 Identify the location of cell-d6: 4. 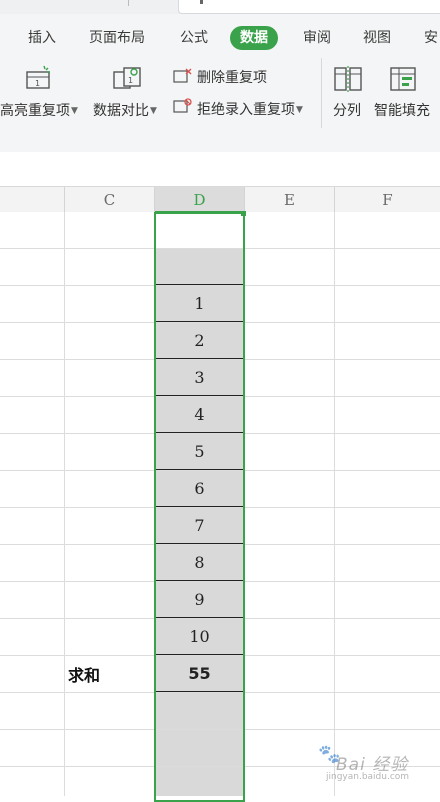
(199, 415).